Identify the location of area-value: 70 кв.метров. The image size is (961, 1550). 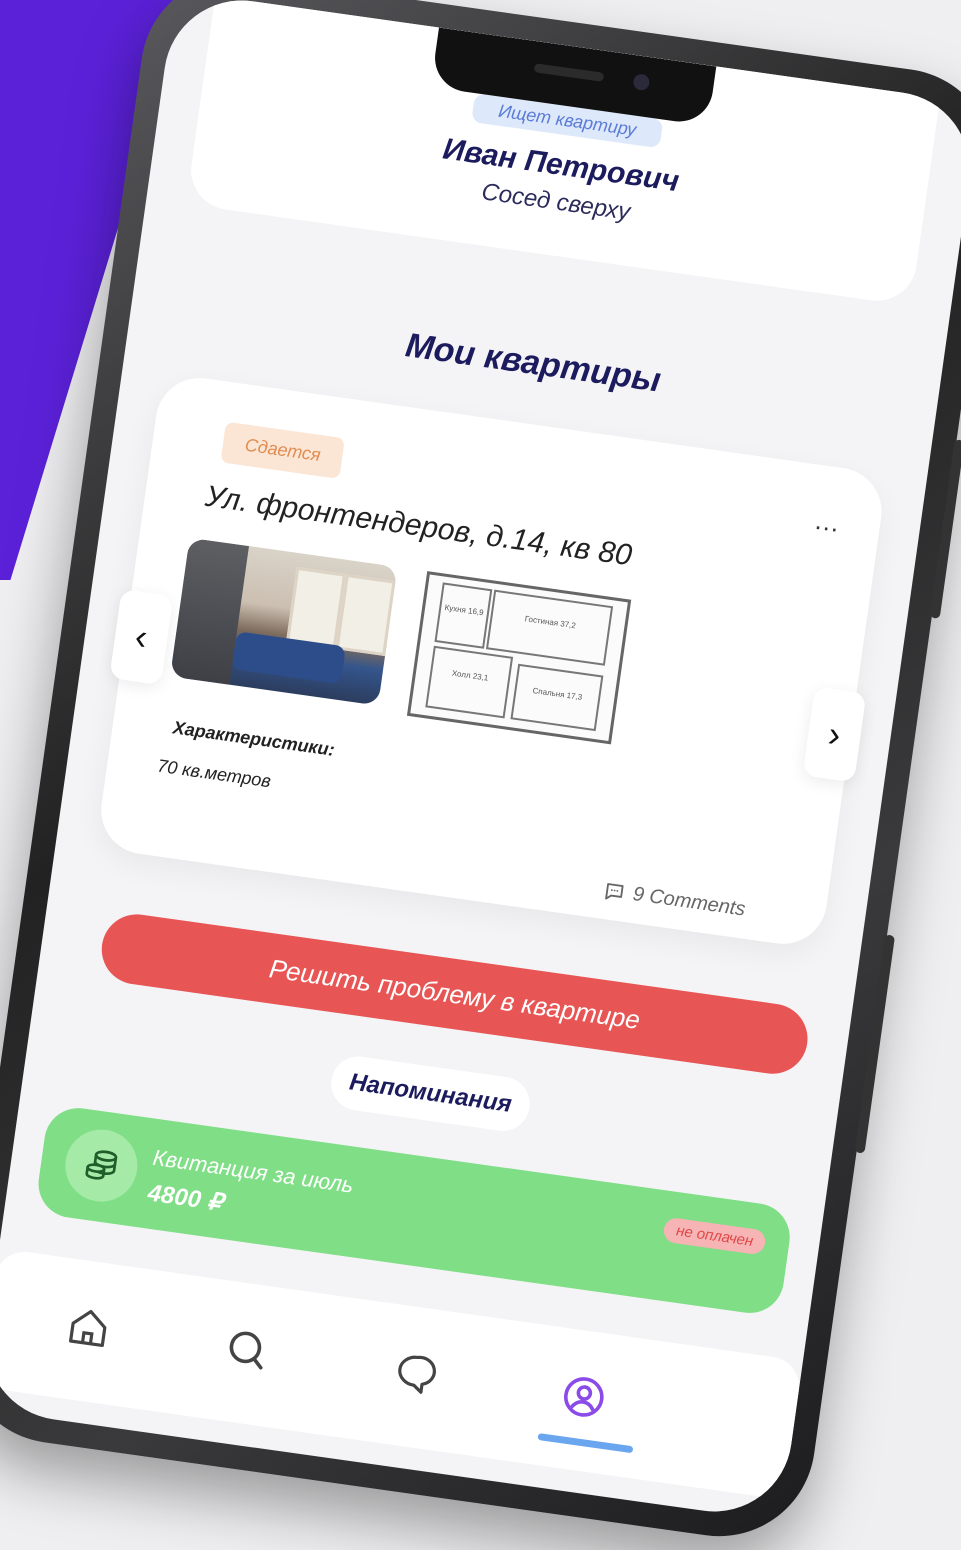
(214, 773).